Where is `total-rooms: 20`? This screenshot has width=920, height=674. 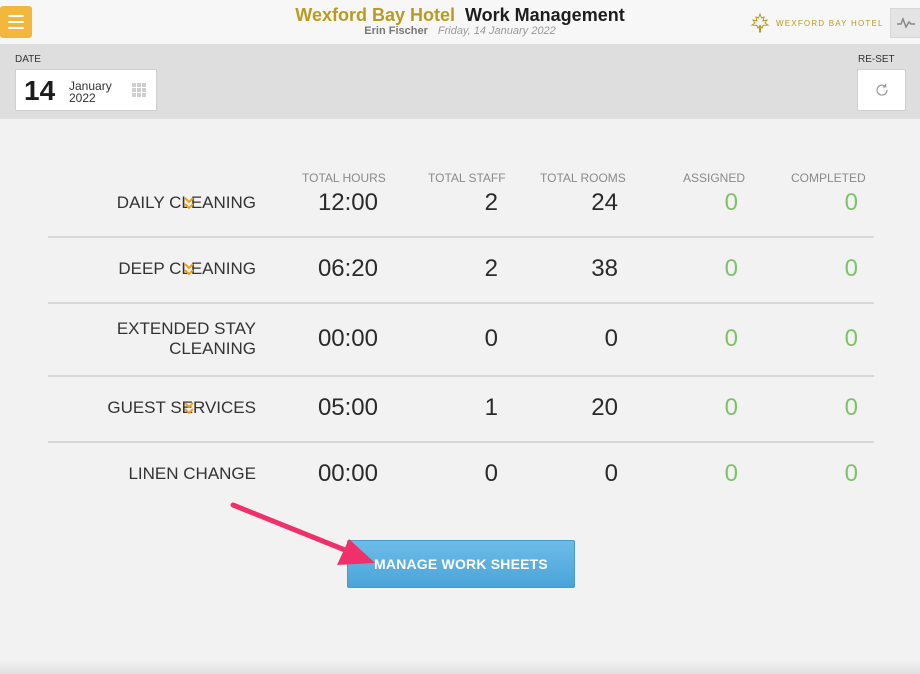 total-rooms: 20 is located at coordinates (604, 407).